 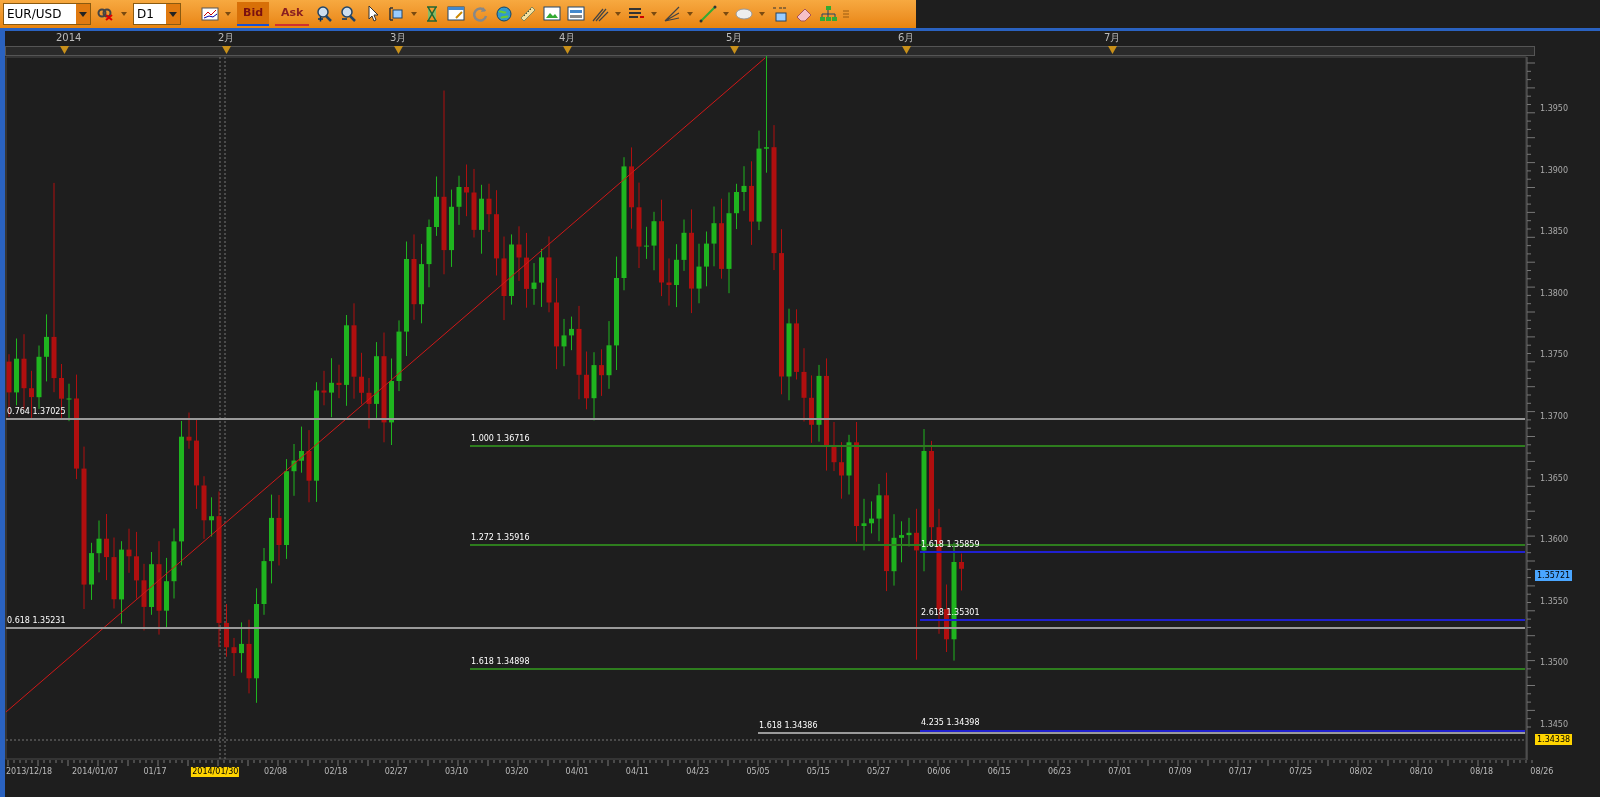 I want to click on date-label: 02/18, so click(x=336, y=772).